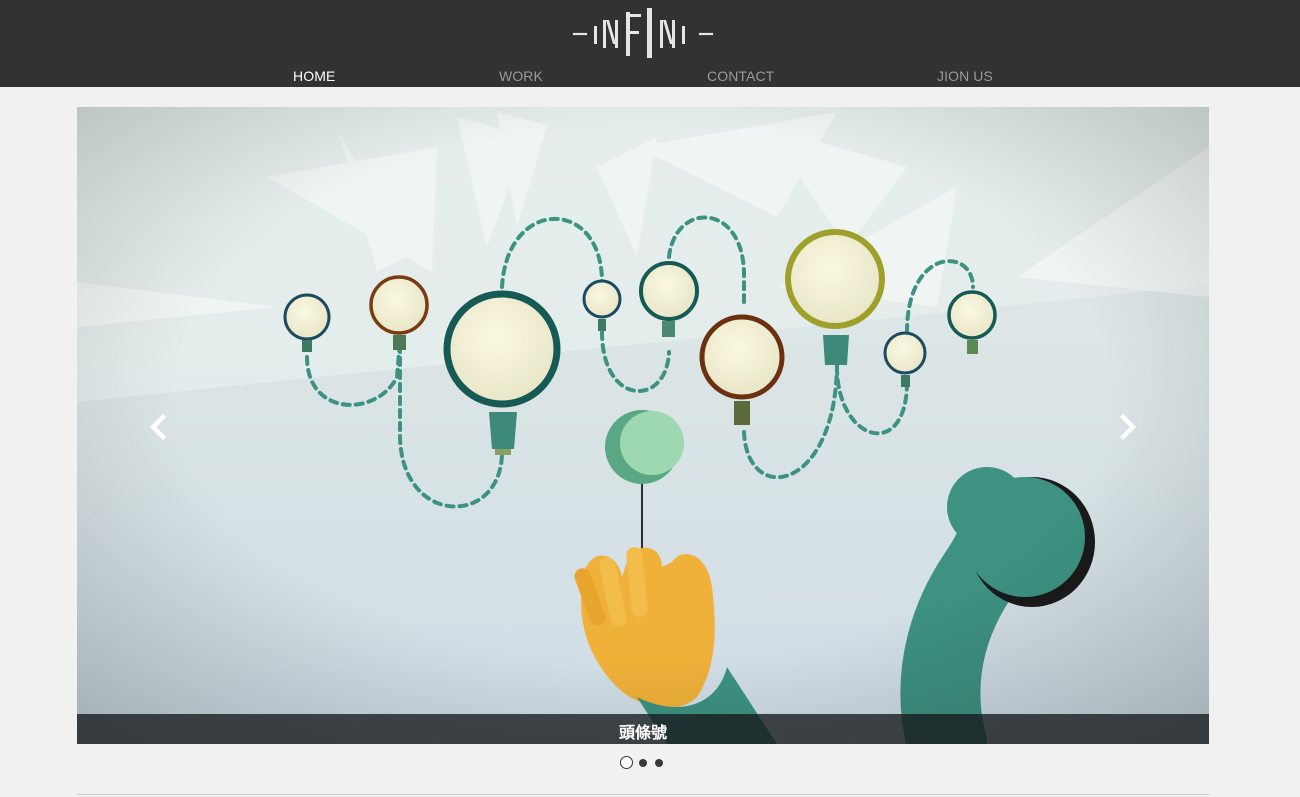 This screenshot has width=1300, height=797. Describe the element at coordinates (740, 76) in the screenshot. I see `nav-contact: CONTACT` at that location.